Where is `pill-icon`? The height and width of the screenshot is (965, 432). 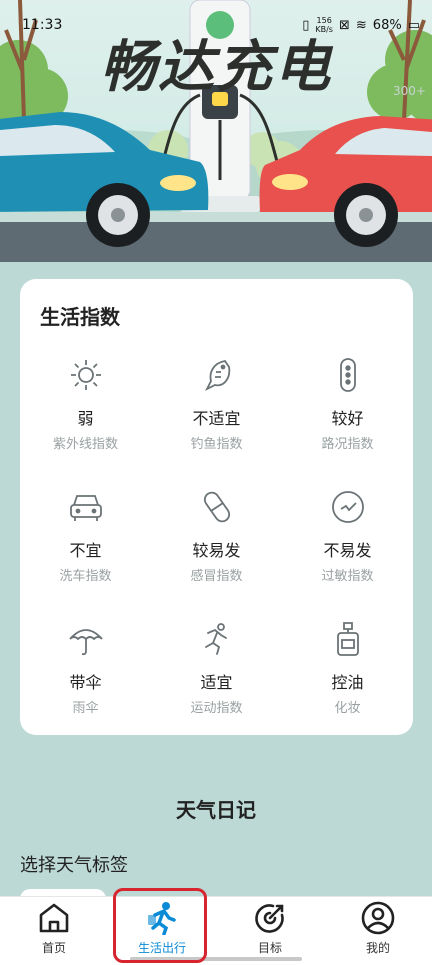 pill-icon is located at coordinates (216, 507).